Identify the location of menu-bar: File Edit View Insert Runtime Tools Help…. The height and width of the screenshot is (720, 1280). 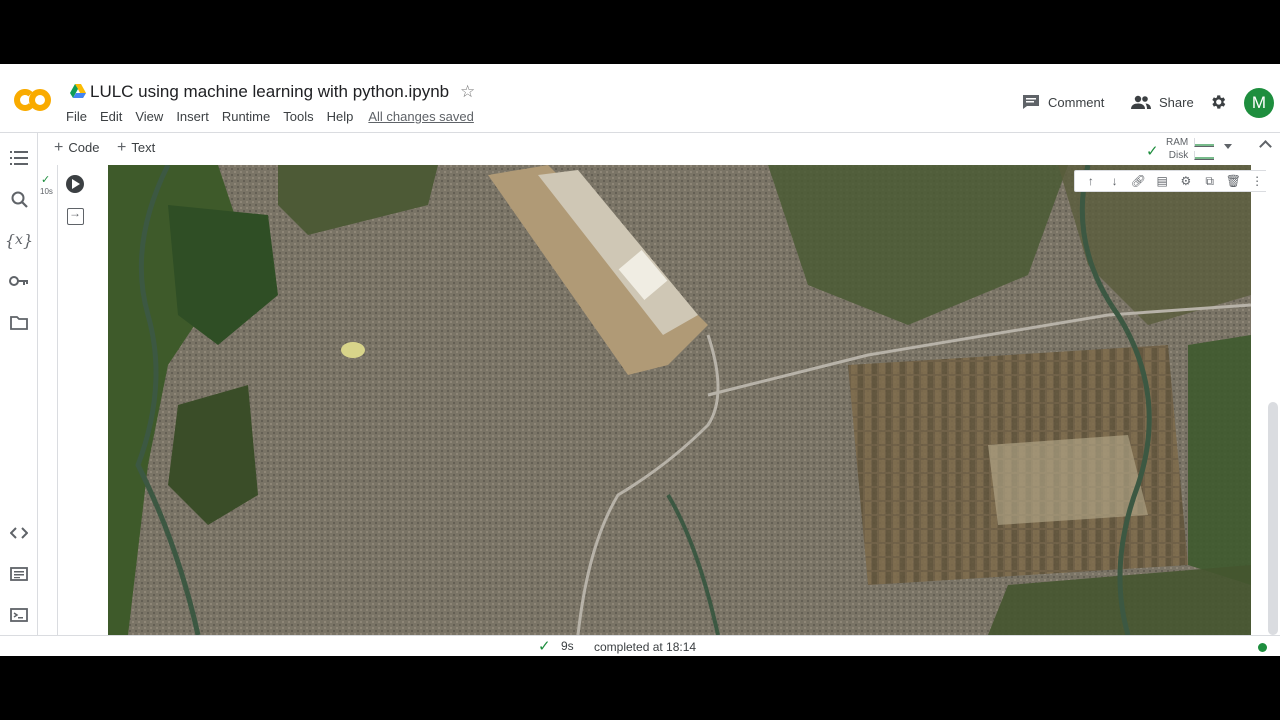
(276, 116).